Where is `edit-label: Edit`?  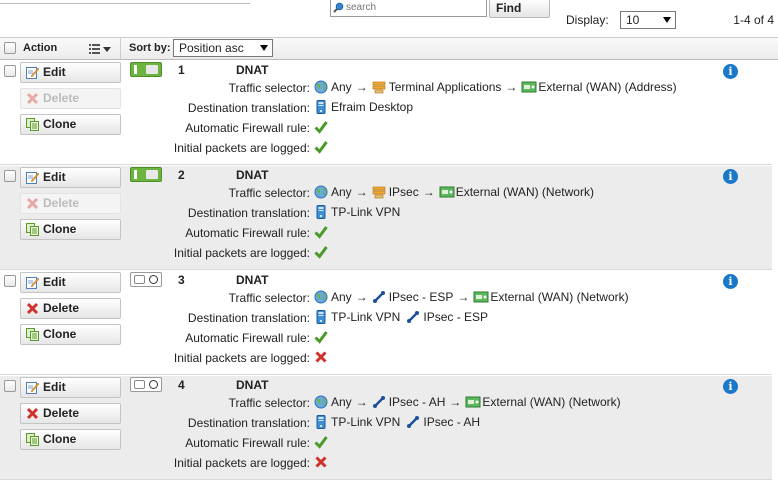
edit-label: Edit is located at coordinates (54, 72).